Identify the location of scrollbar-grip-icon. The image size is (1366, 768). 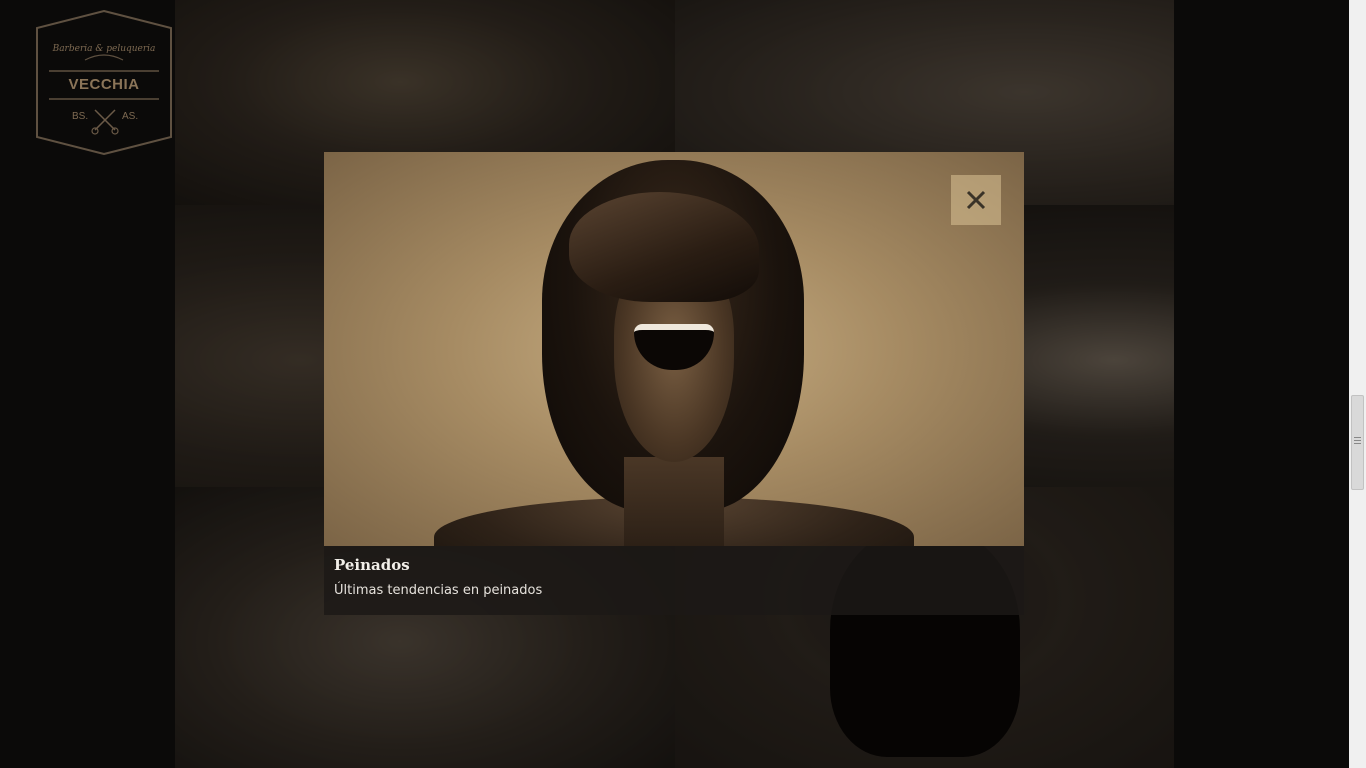
(1357, 441).